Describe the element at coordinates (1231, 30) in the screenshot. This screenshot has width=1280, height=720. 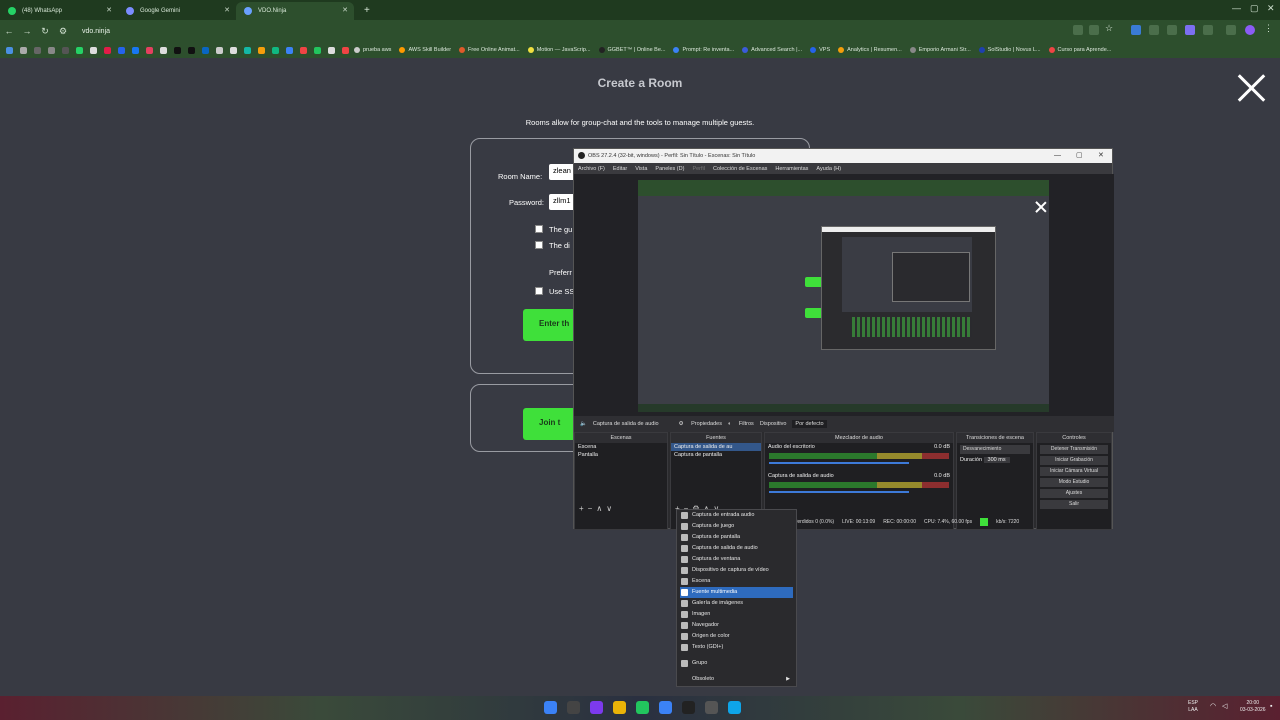
I see `download-icon` at that location.